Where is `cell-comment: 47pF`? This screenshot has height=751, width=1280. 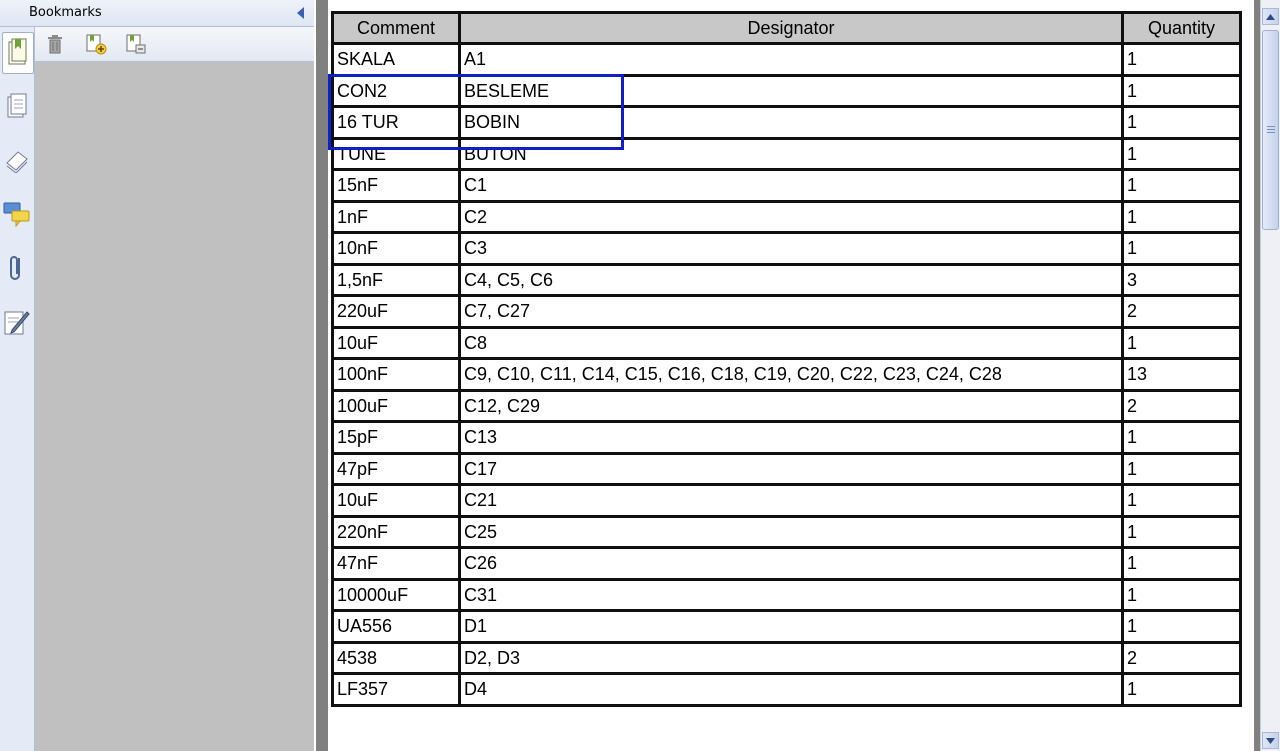 cell-comment: 47pF is located at coordinates (396, 468).